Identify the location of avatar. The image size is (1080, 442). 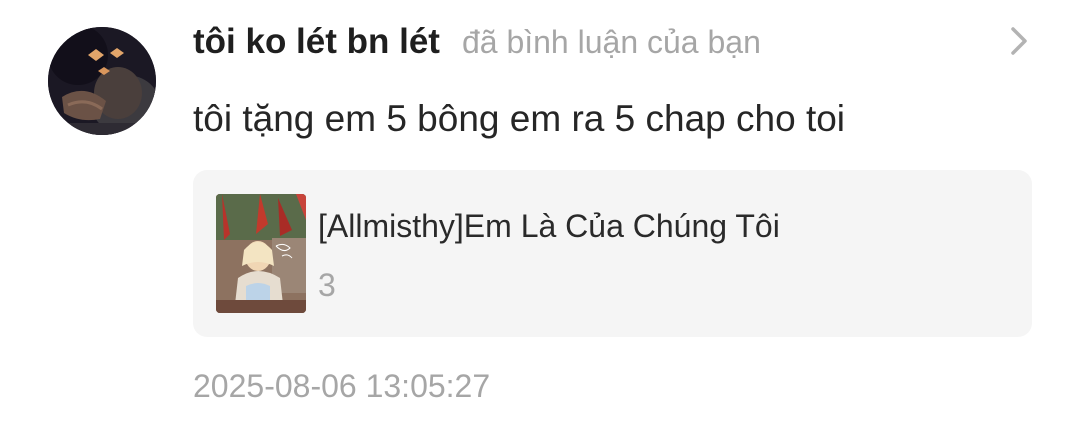
(102, 81).